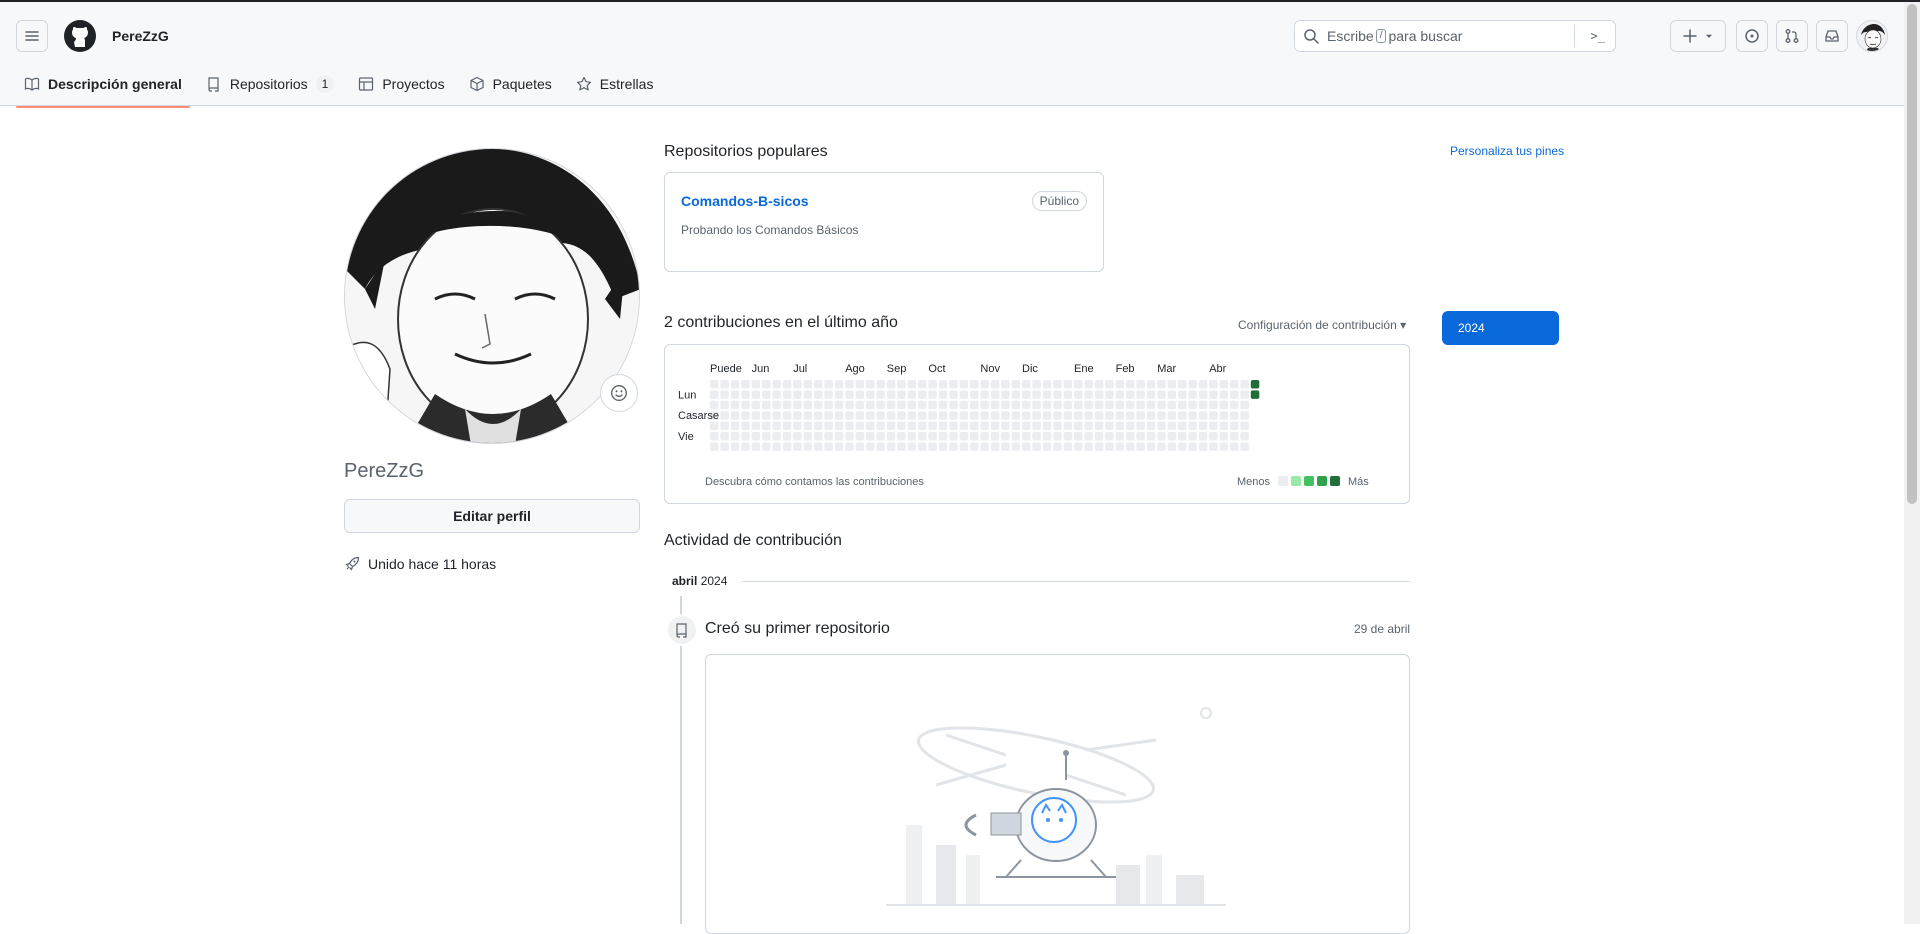 The width and height of the screenshot is (1920, 934). Describe the element at coordinates (1752, 36) in the screenshot. I see `issues-button` at that location.